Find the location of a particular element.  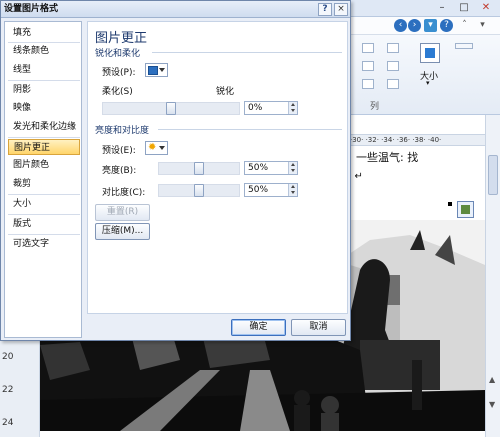

brightness-preset-label: 预设(E): is located at coordinates (119, 151).